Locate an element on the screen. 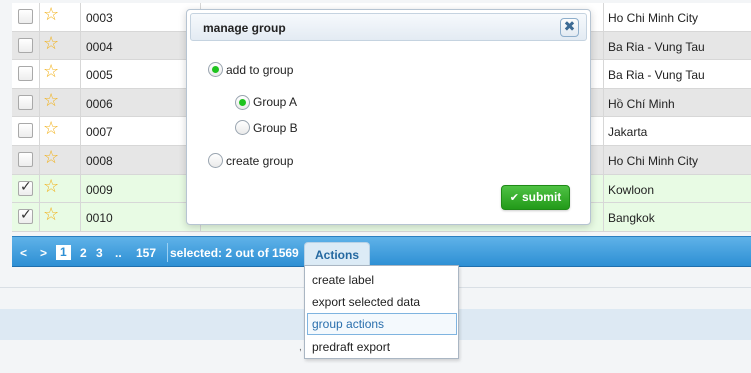  id-cell: 0006 is located at coordinates (141, 102).